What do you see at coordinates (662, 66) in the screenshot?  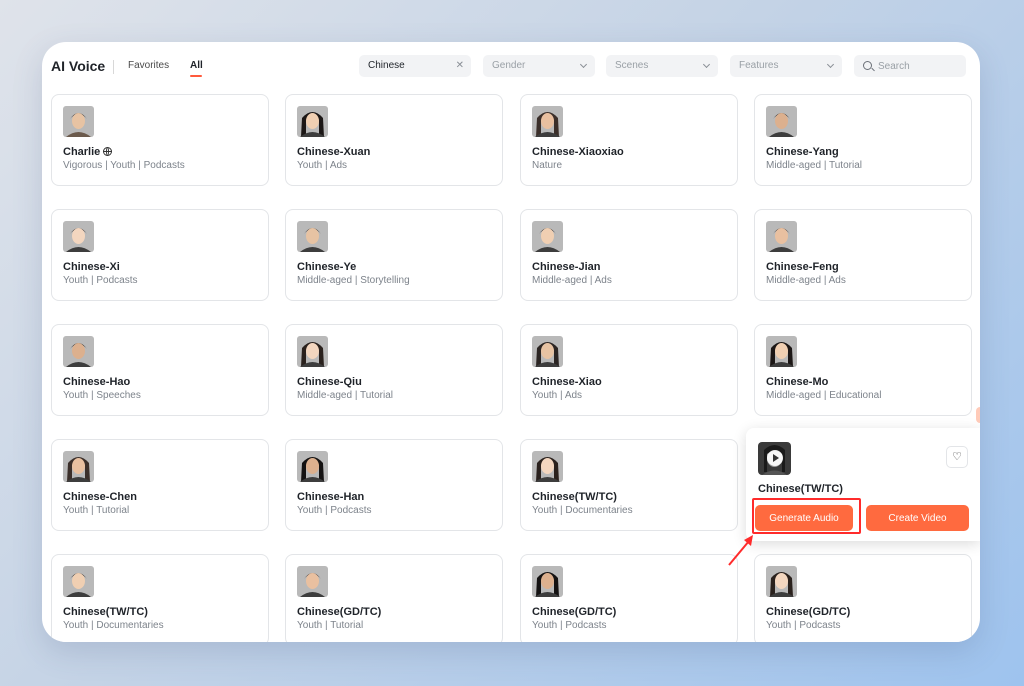 I see `scenes-filter: Scenes` at bounding box center [662, 66].